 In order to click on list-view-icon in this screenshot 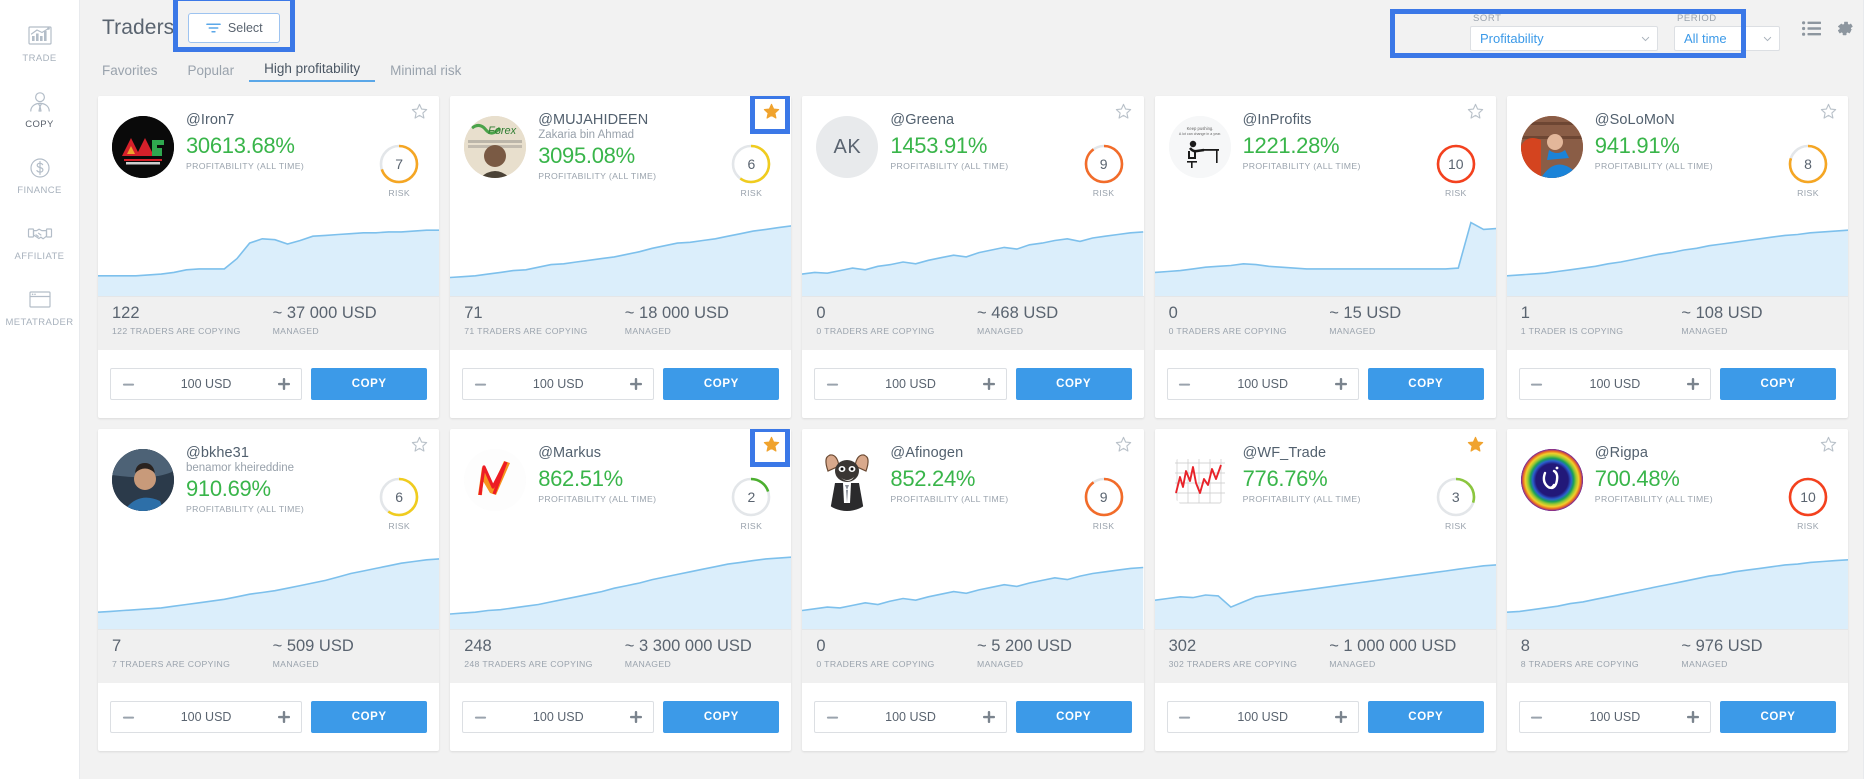, I will do `click(1811, 28)`.